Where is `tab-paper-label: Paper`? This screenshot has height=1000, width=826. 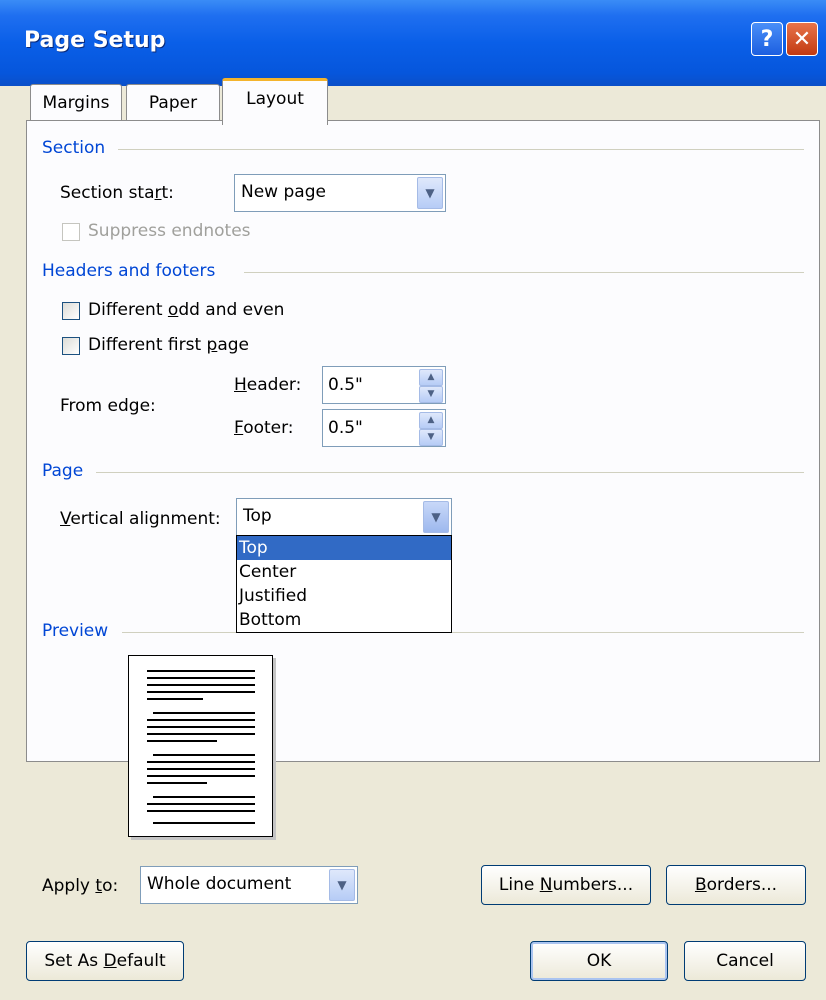
tab-paper-label: Paper is located at coordinates (173, 103).